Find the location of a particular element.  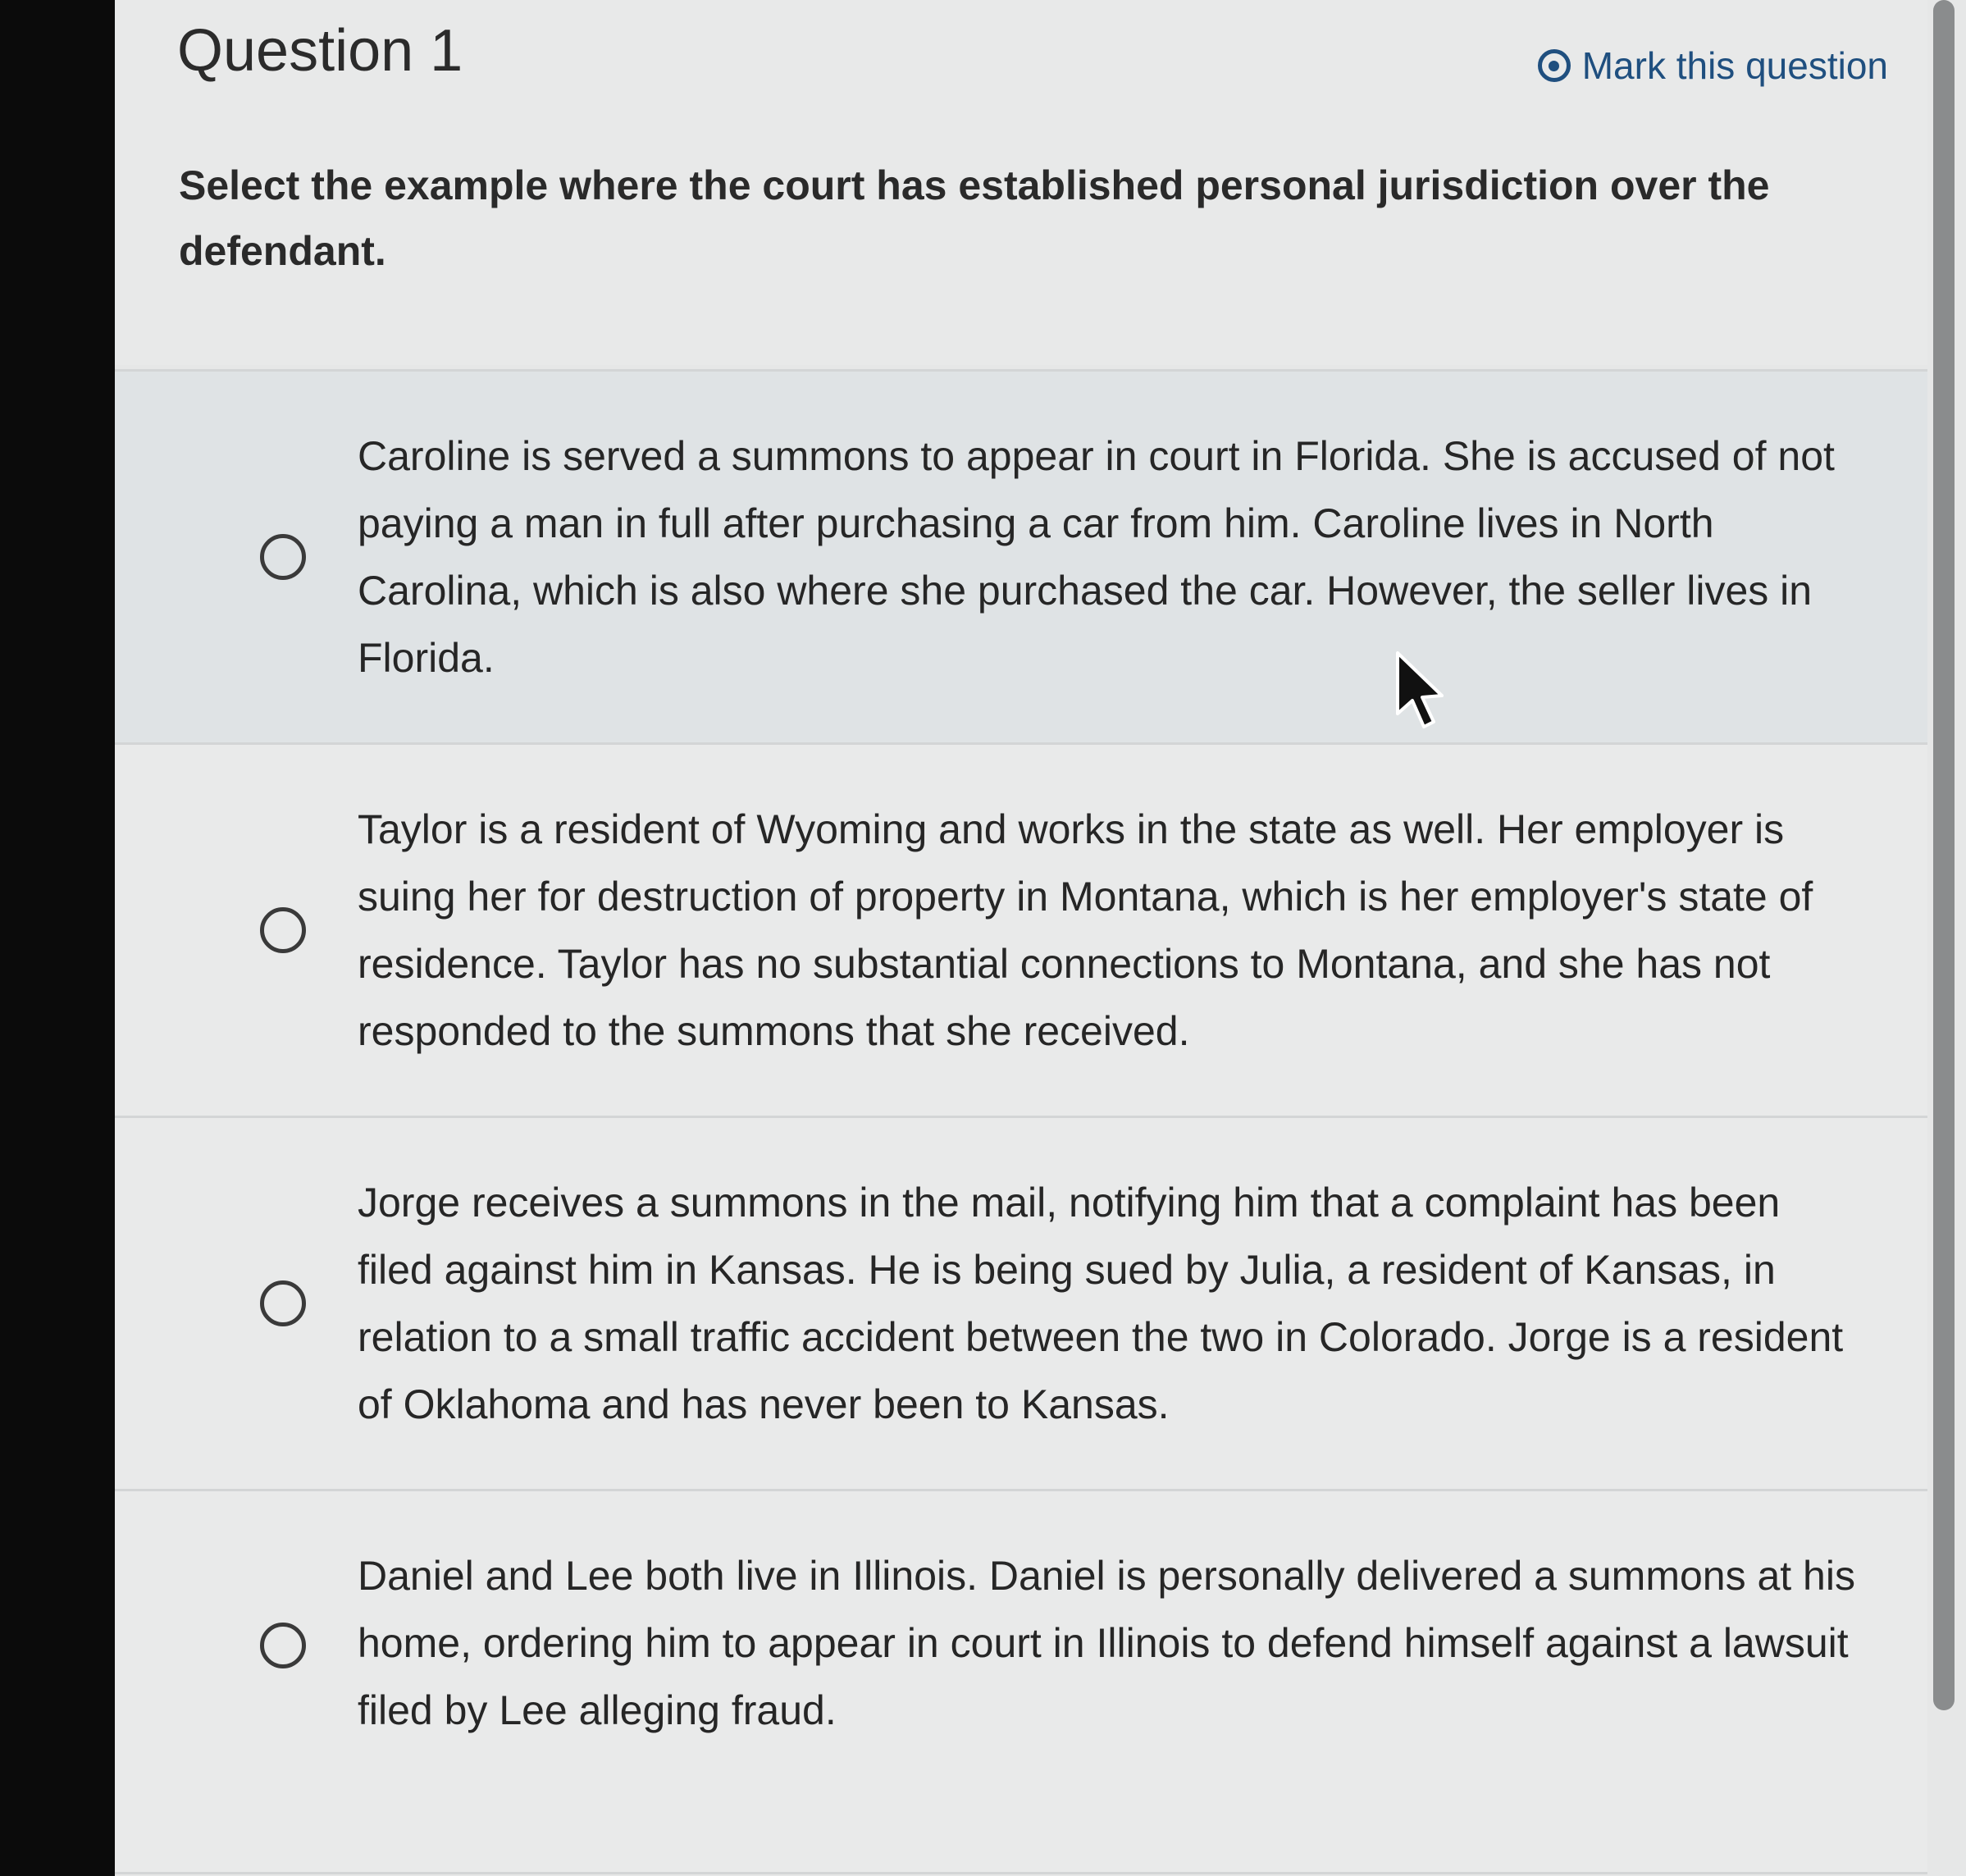

vertical-scrollbar is located at coordinates (1944, 938).